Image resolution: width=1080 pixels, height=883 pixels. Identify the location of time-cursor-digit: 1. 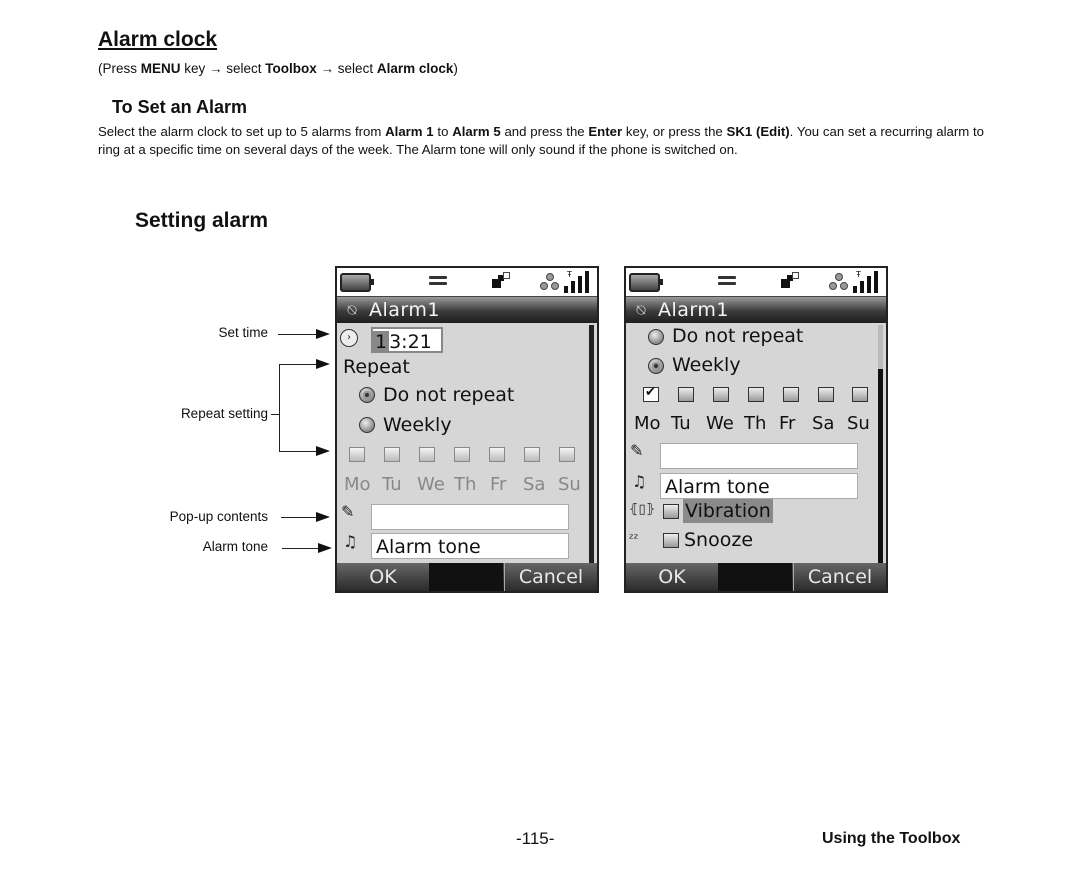
(381, 342).